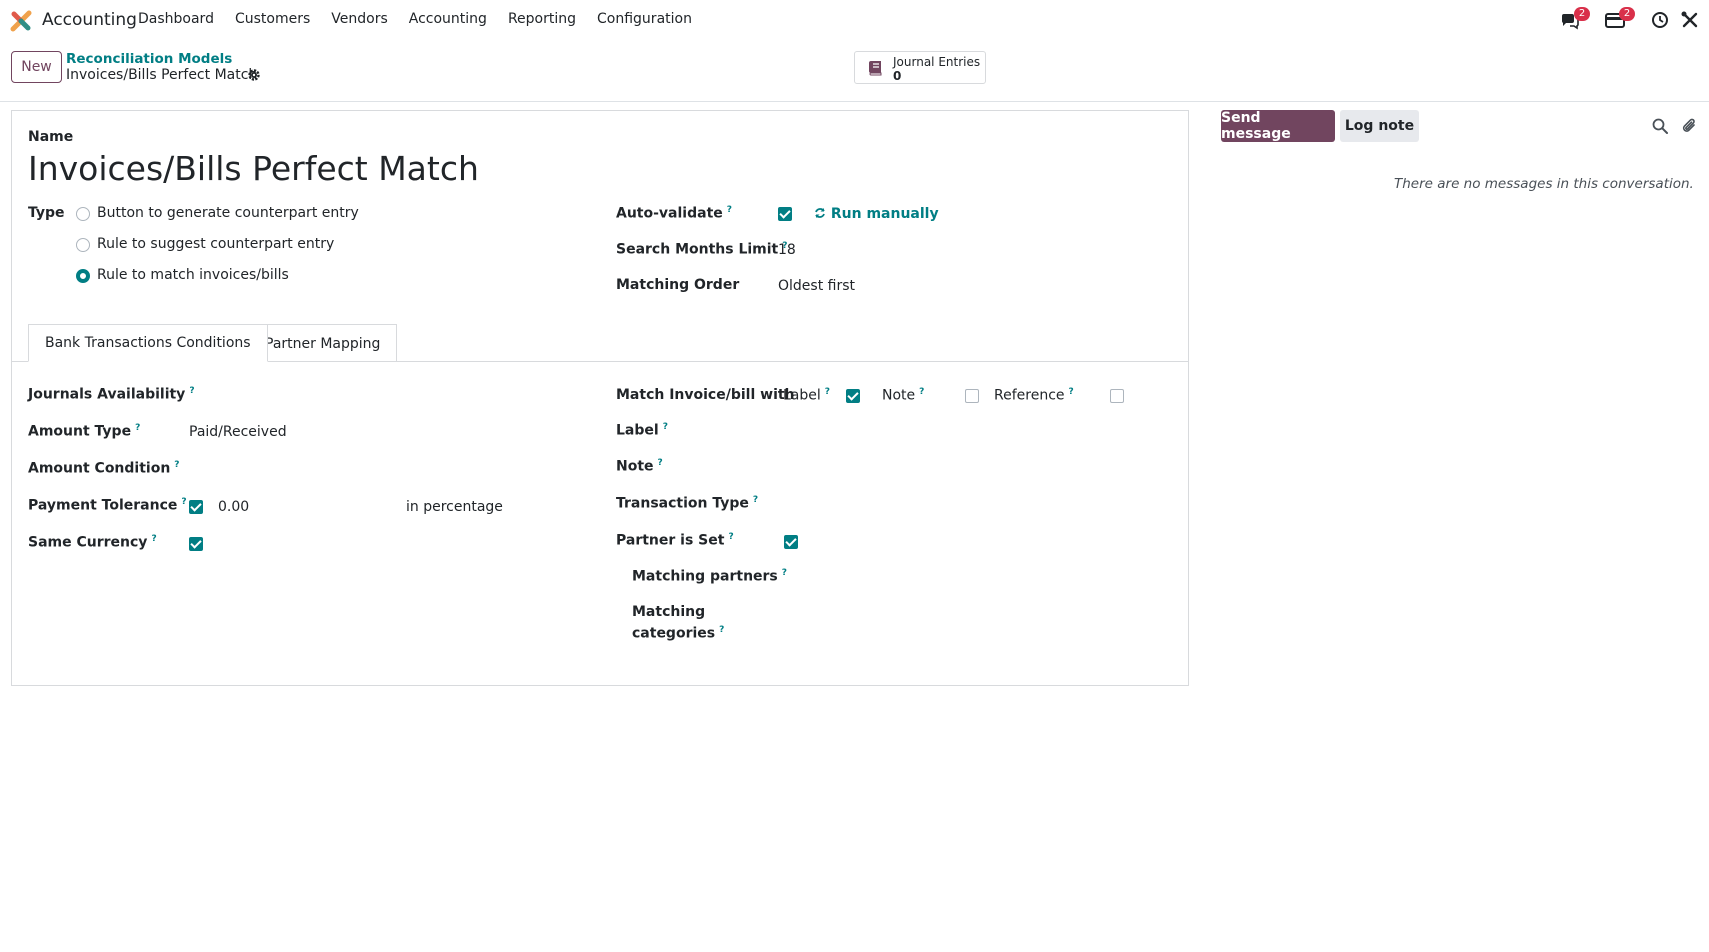 This screenshot has height=952, width=1709. What do you see at coordinates (104, 468) in the screenshot?
I see `amount-condition-label: Amount Condition?` at bounding box center [104, 468].